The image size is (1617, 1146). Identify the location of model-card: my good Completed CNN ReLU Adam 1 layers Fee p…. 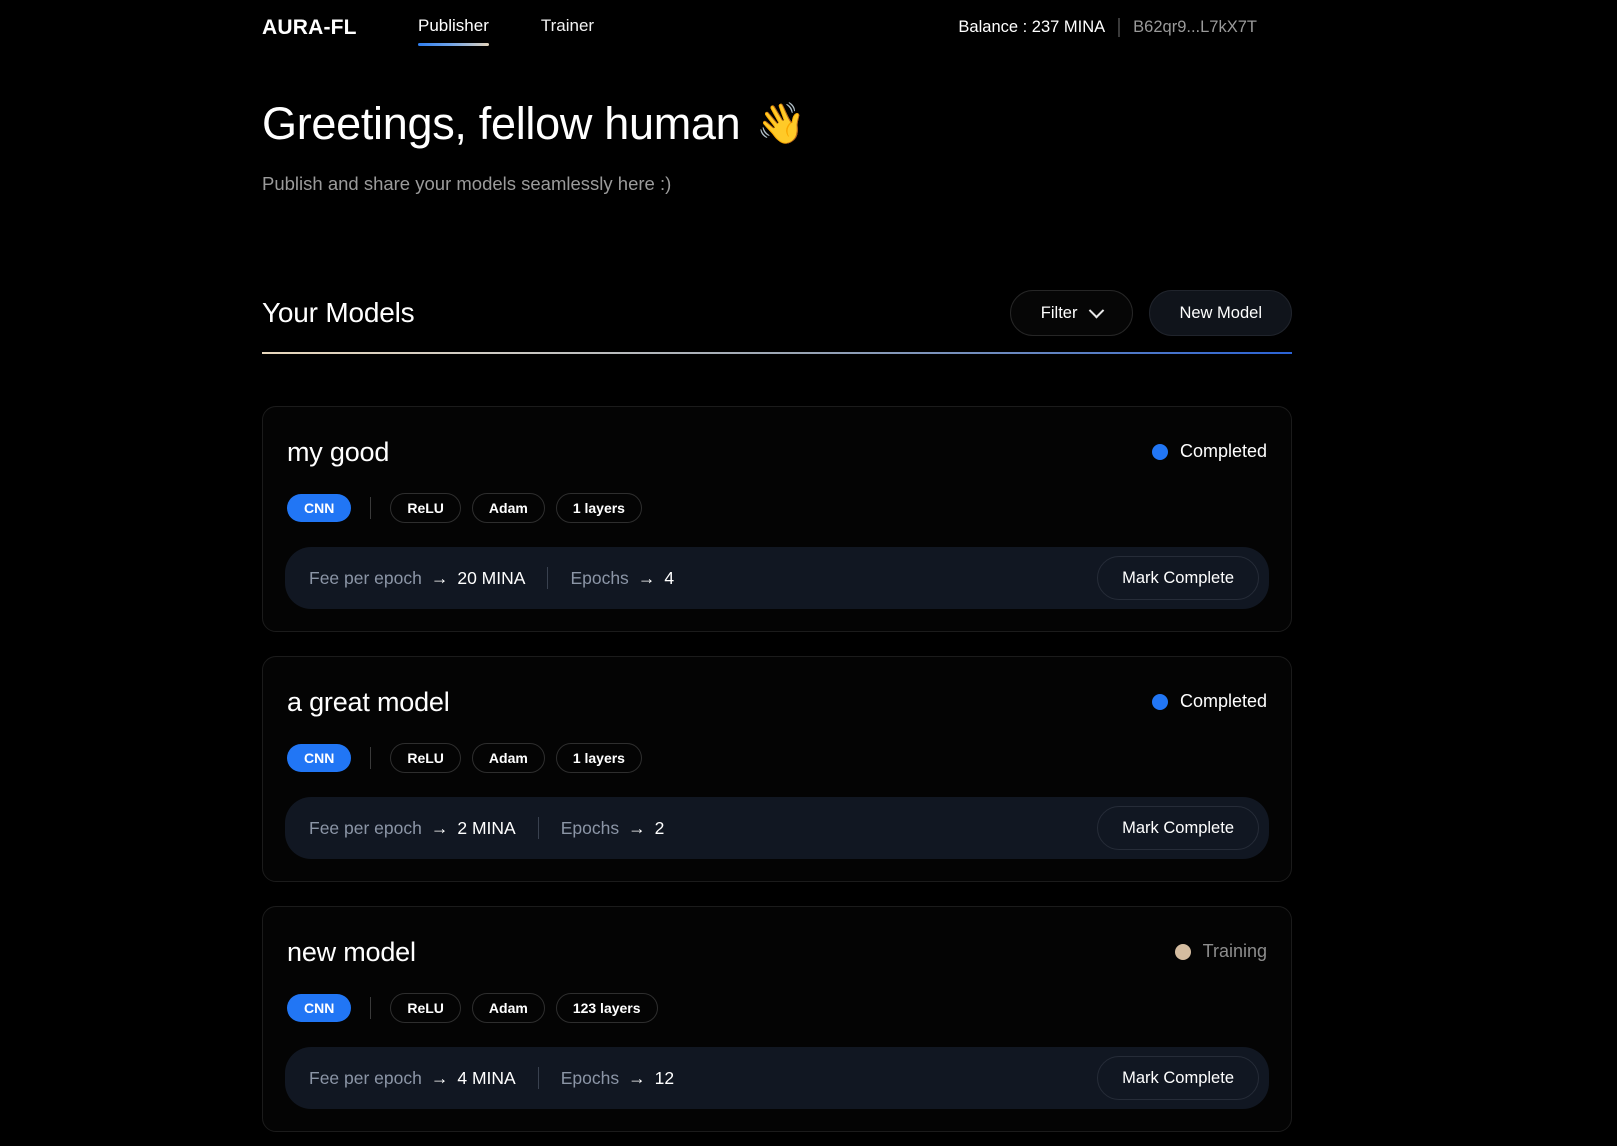
(777, 519).